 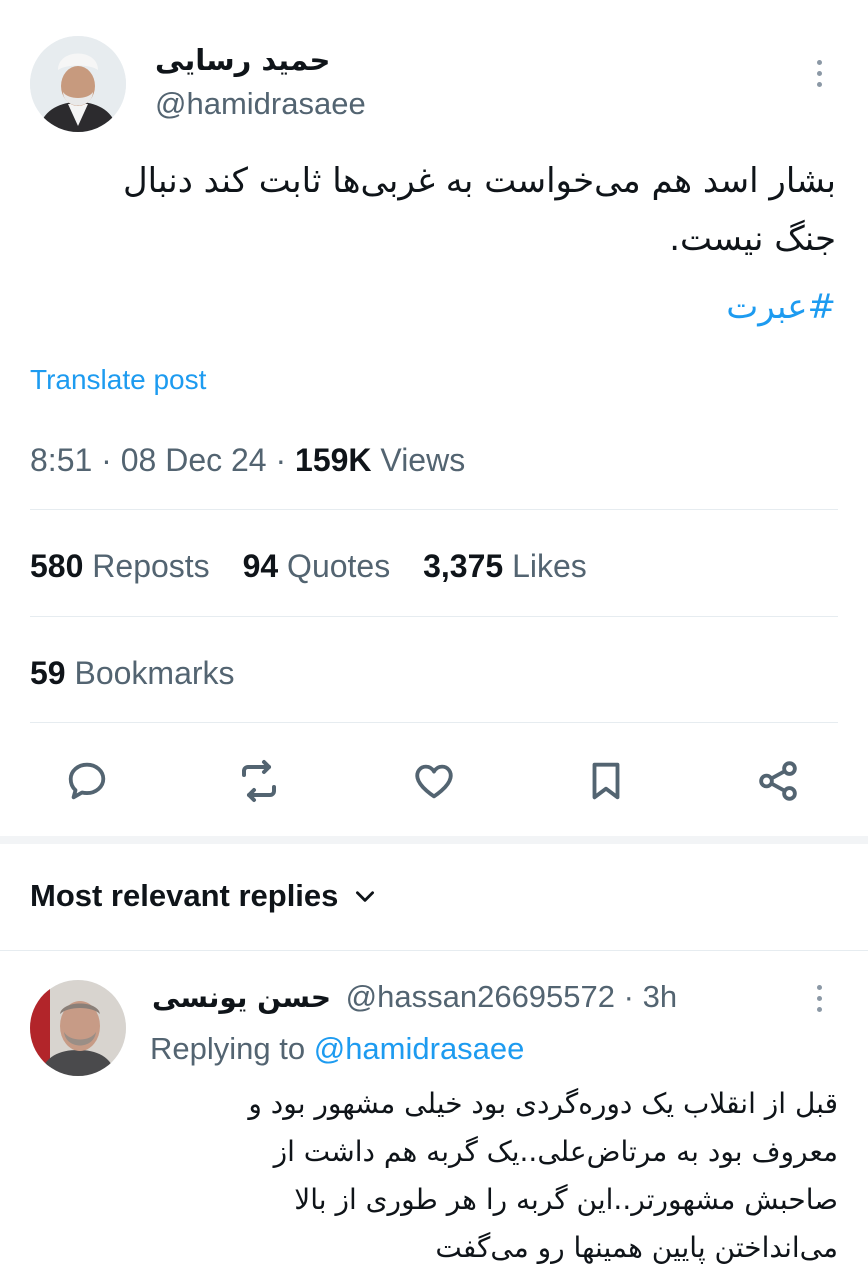 I want to click on reply-avatar, so click(x=78, y=1028).